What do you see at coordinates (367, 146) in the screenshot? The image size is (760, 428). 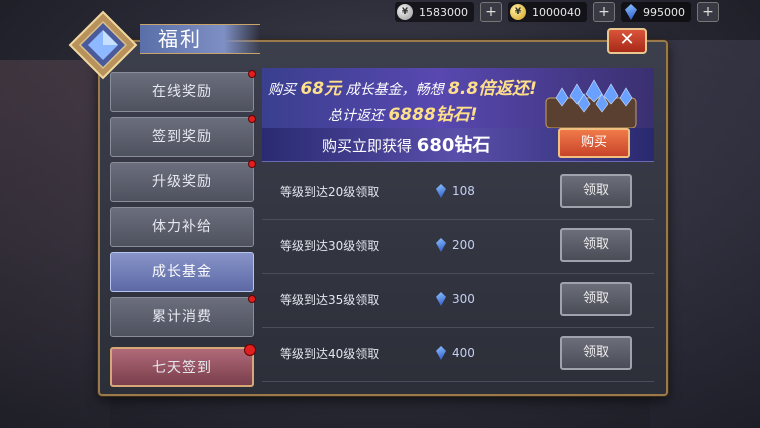 I see `buy-text: 购买立即获得` at bounding box center [367, 146].